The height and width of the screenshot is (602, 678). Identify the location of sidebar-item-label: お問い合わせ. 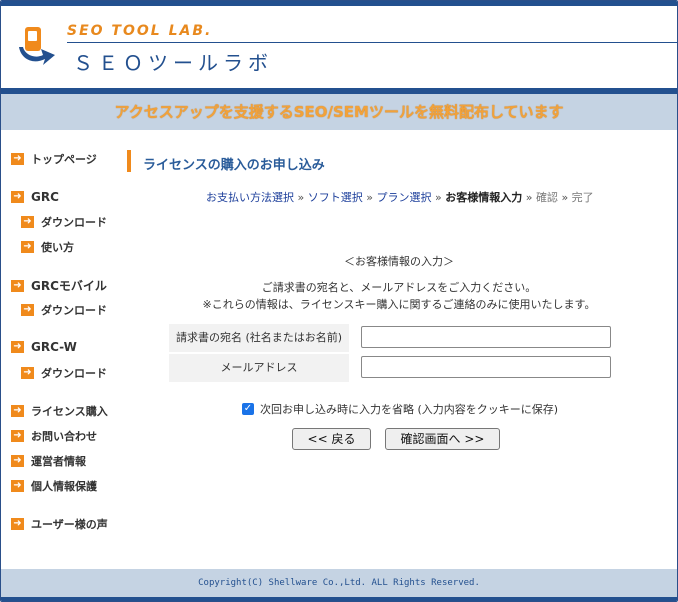
(64, 436).